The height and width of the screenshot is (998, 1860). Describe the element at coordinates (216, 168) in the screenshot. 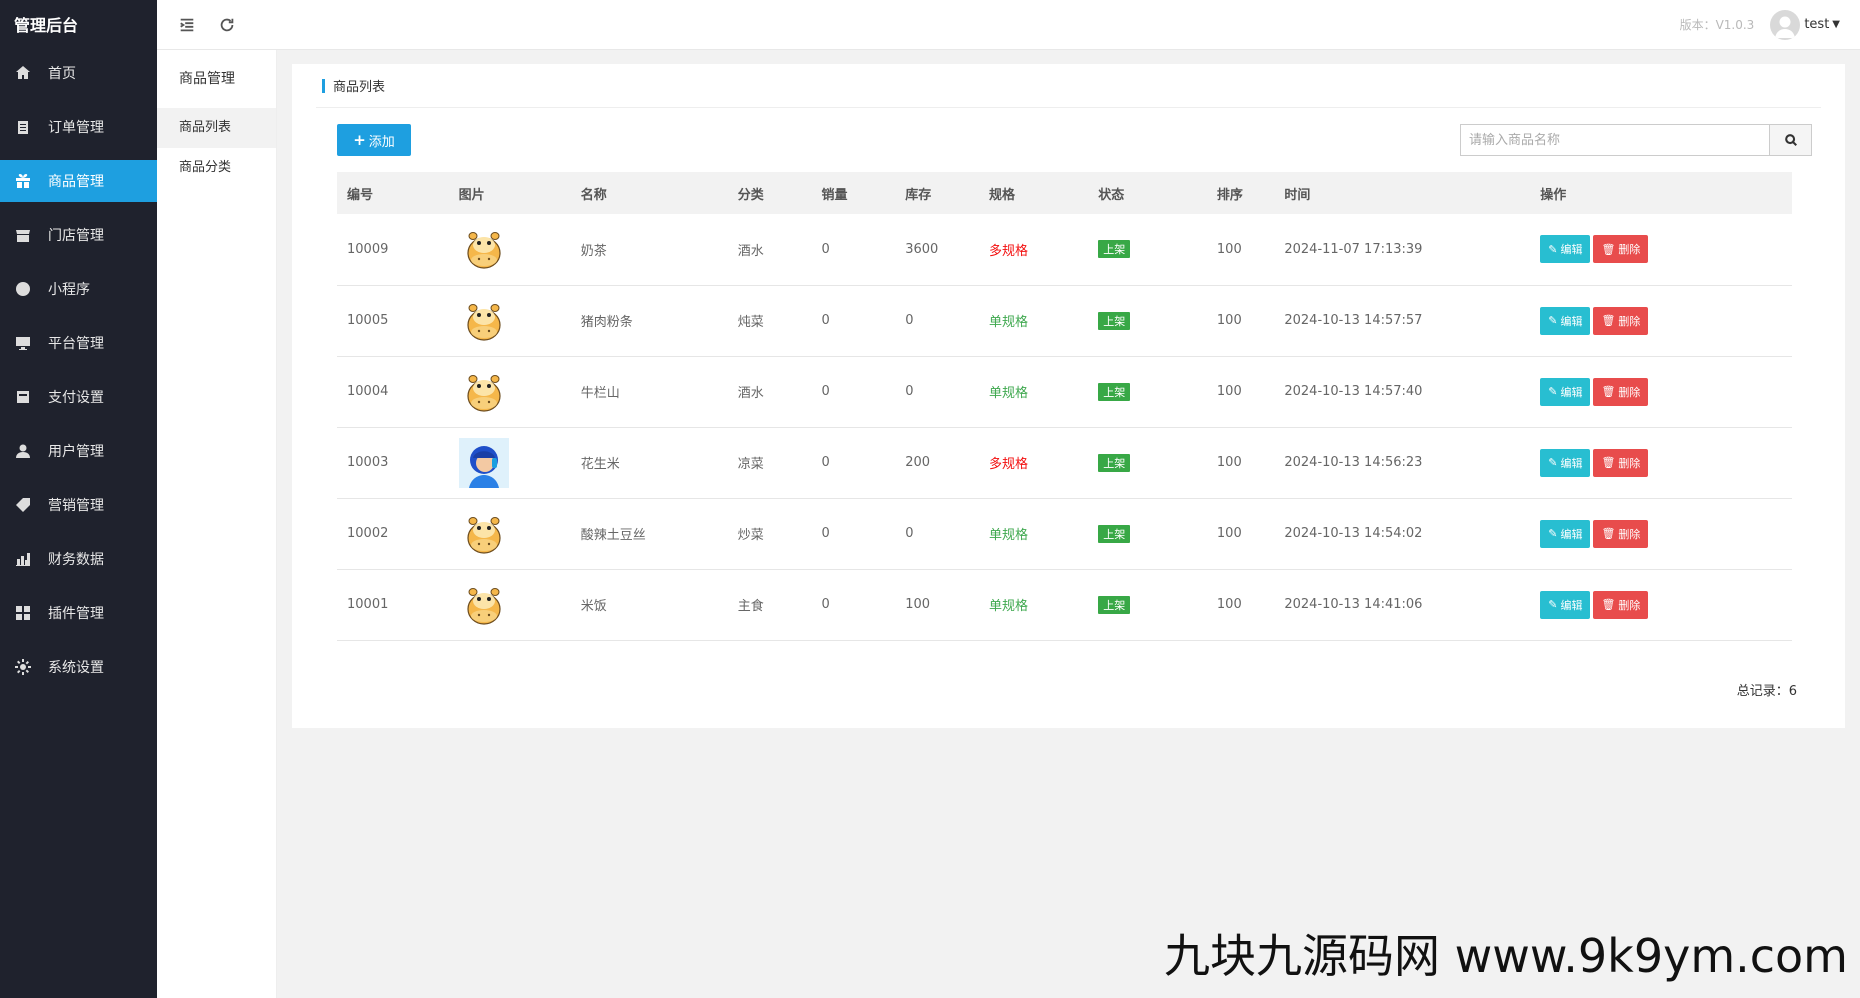

I see `subnav-item-product-category: 商品分类` at that location.